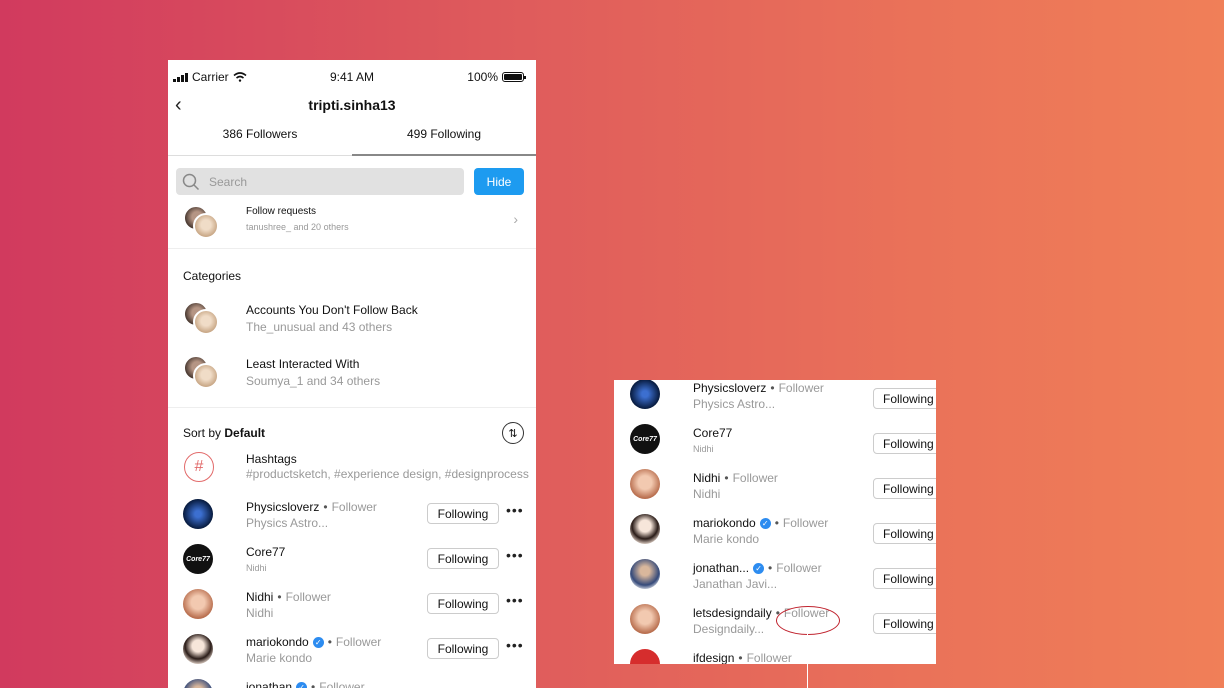 The image size is (1224, 688). What do you see at coordinates (732, 613) in the screenshot?
I see `username: letsdesigndaily` at bounding box center [732, 613].